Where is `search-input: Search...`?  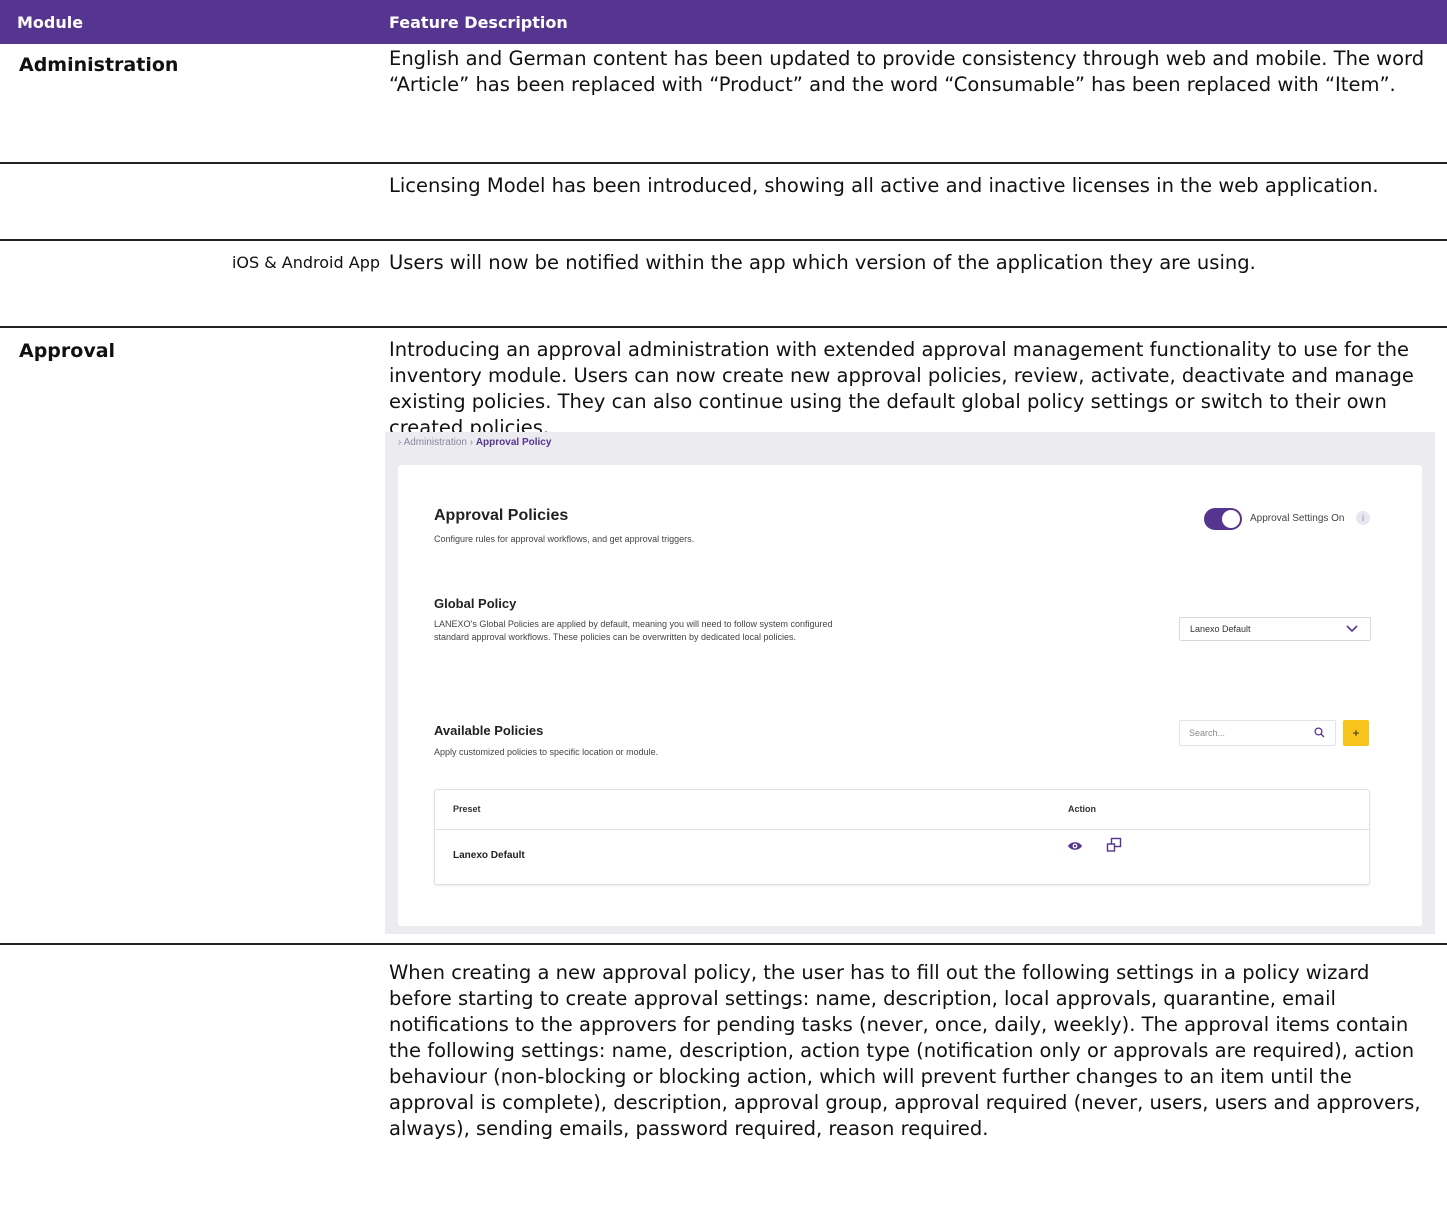
search-input: Search... is located at coordinates (1257, 733).